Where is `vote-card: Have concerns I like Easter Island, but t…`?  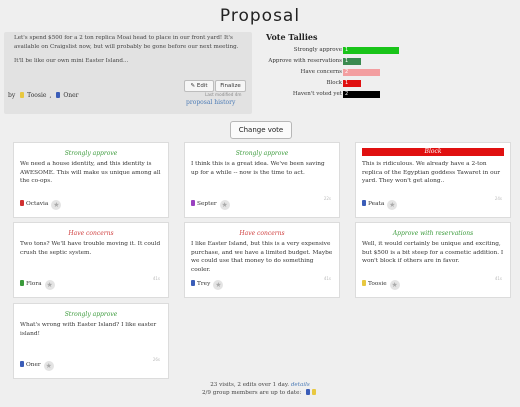
vote-card: Have concerns I like Easter Island, but t… is located at coordinates (262, 260).